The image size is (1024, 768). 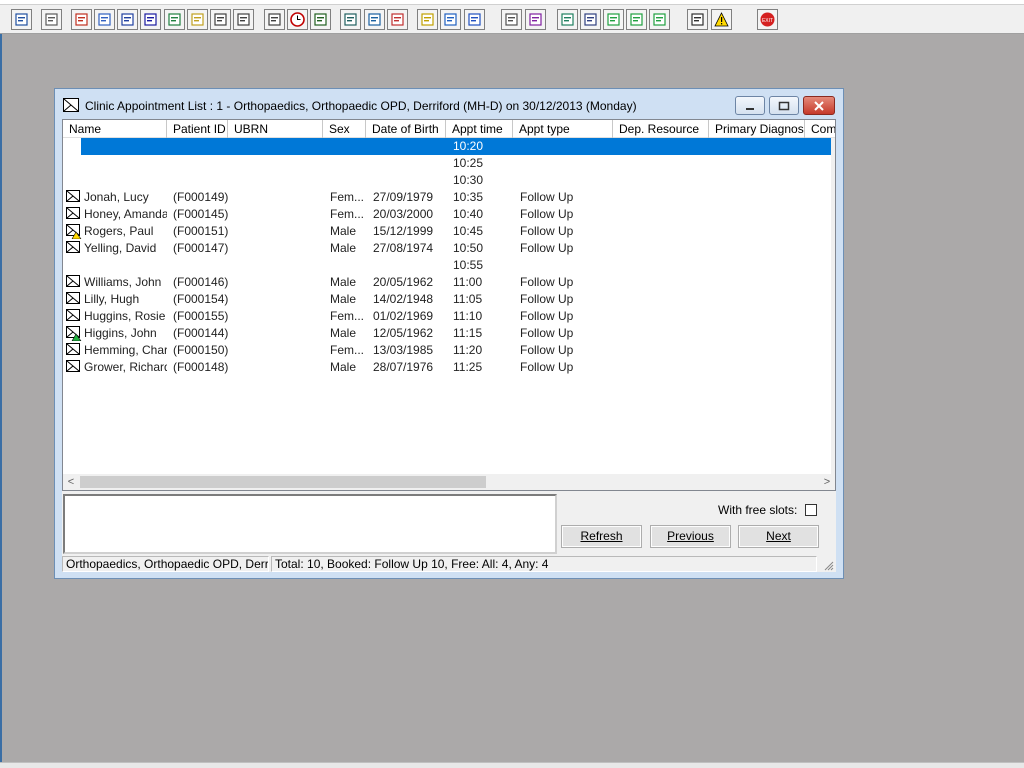 I want to click on column-ubrn: UBRN, so click(x=275, y=129).